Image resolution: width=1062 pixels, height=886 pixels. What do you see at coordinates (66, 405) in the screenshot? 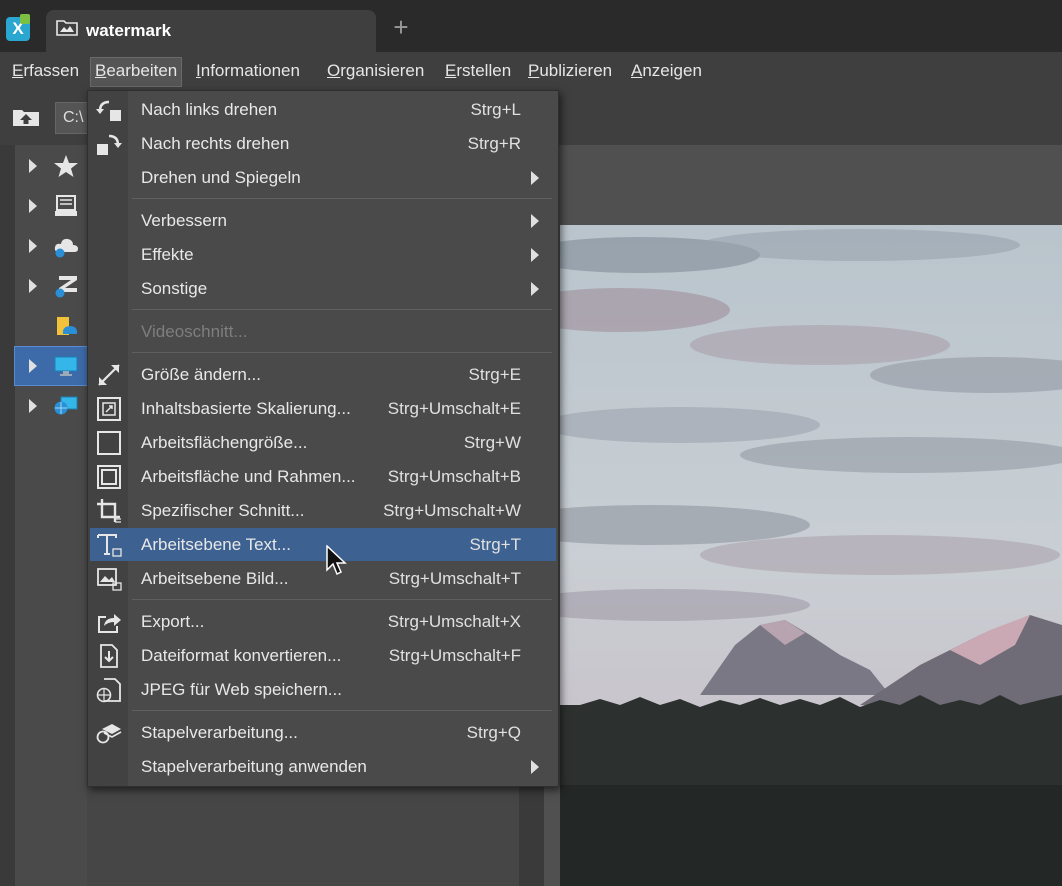
I see `network-icon` at bounding box center [66, 405].